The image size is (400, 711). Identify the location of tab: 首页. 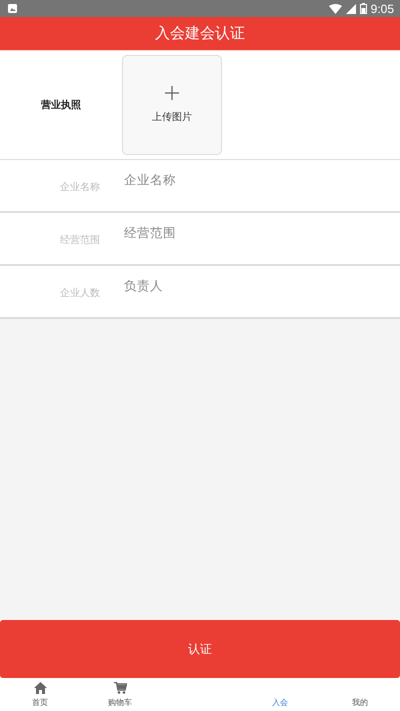
(40, 694).